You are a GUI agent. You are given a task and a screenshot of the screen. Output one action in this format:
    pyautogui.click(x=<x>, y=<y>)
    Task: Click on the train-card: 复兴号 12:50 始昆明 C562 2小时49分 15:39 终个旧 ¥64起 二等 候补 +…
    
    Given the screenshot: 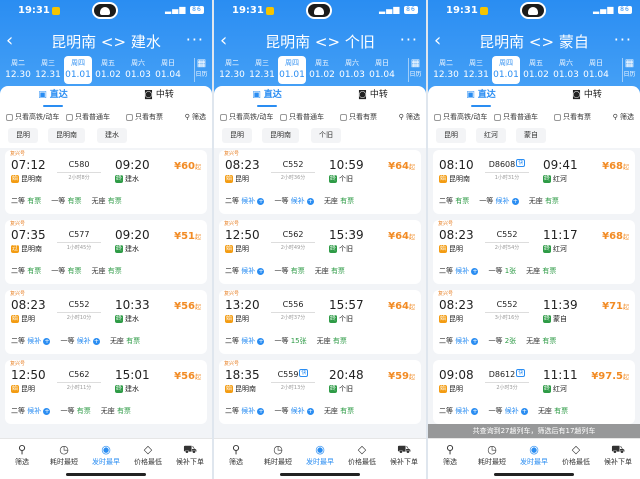 What is the action you would take?
    pyautogui.click(x=320, y=252)
    